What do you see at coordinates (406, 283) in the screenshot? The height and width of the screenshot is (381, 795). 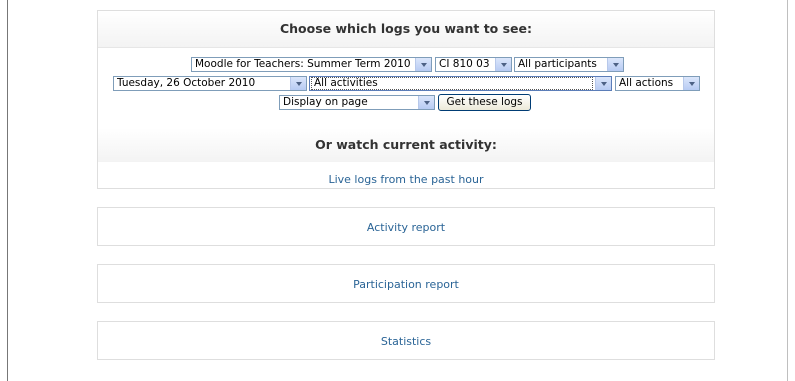 I see `participation-report-link: Participation report` at bounding box center [406, 283].